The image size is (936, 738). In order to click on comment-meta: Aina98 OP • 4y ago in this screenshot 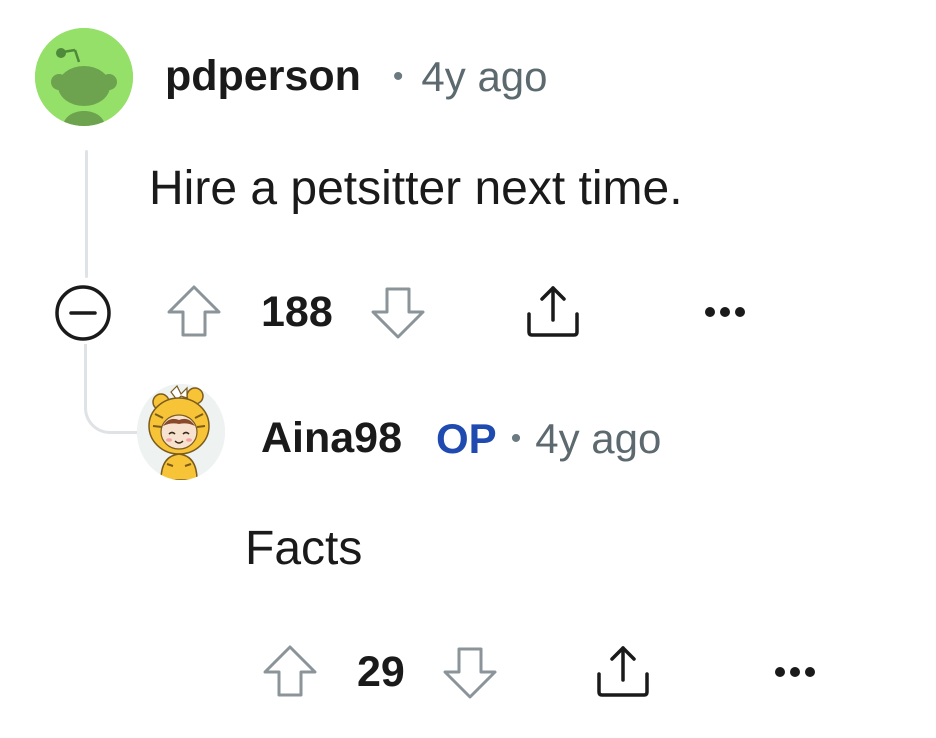, I will do `click(461, 438)`.